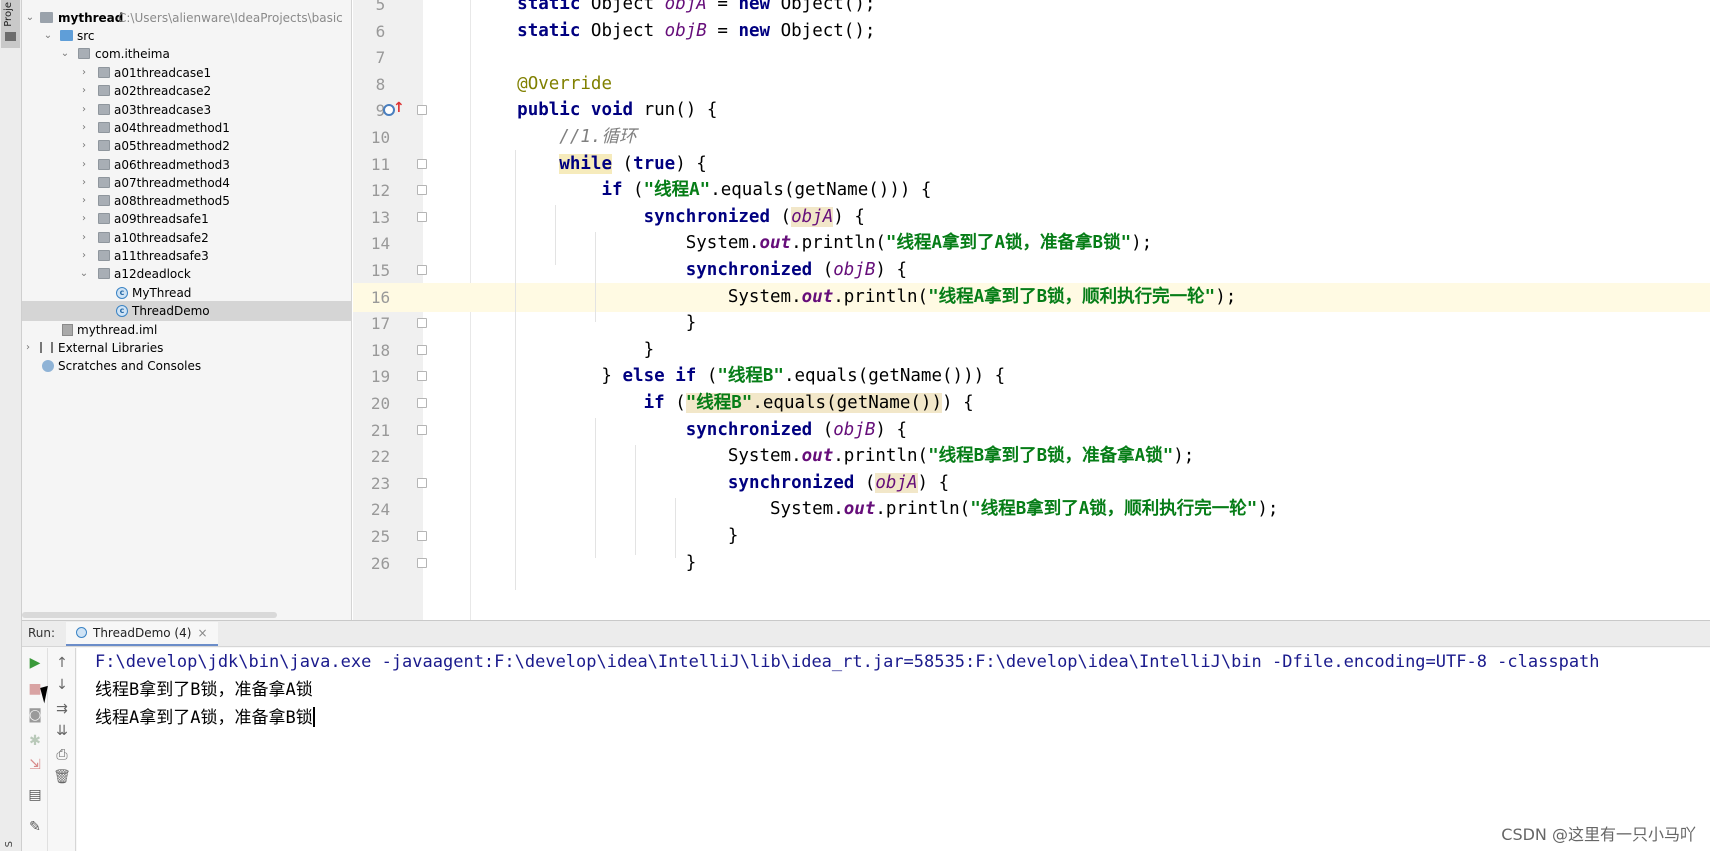 This screenshot has width=1710, height=851. Describe the element at coordinates (1031, 110) in the screenshot. I see `code-line: 9 ↑ public void run() {` at that location.